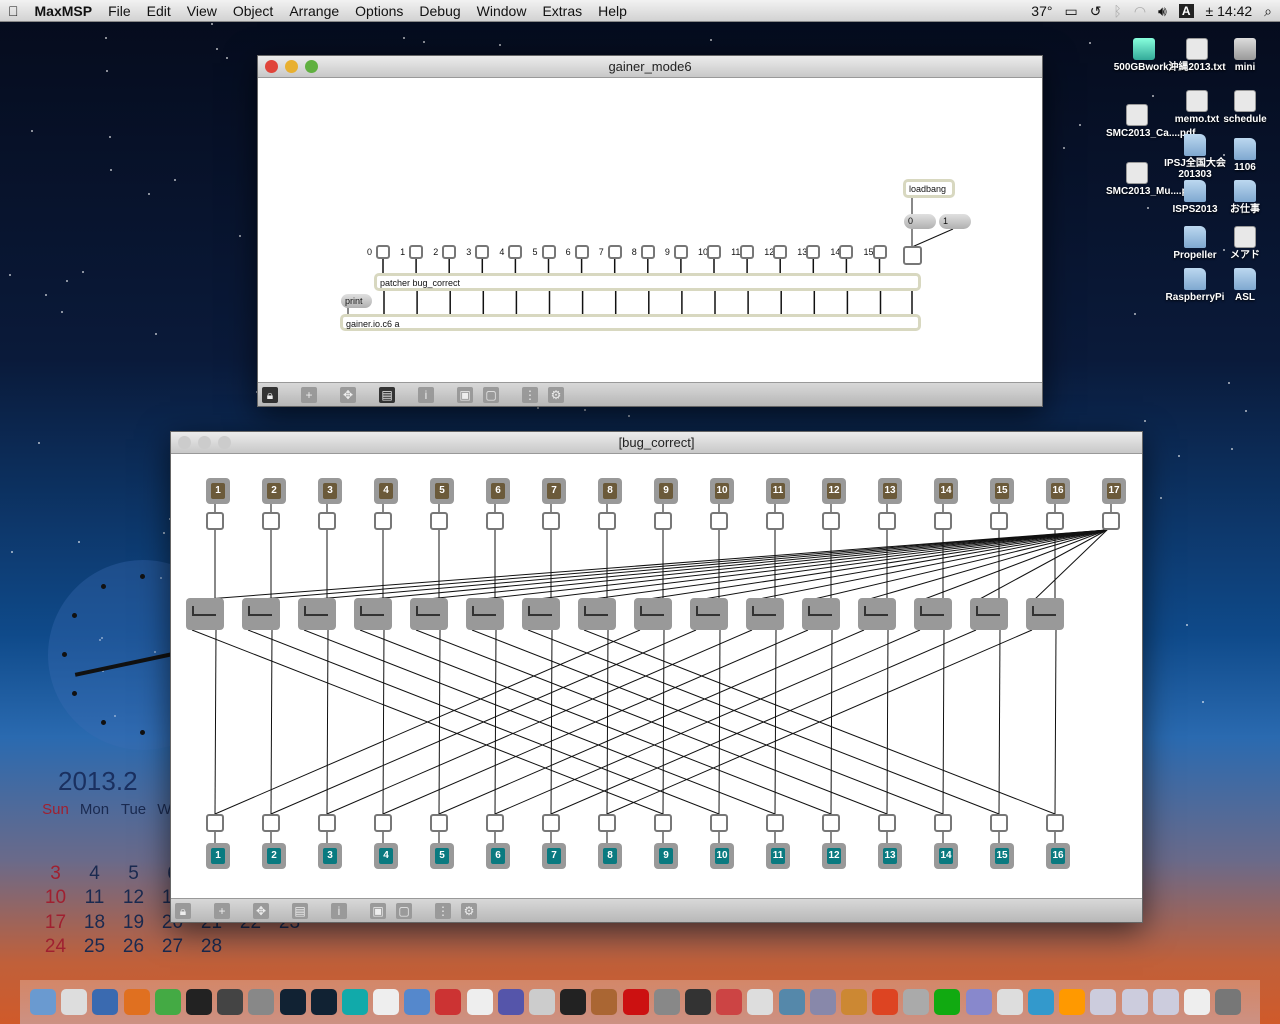 The image size is (1280, 1024). I want to click on inlet-object: 16, so click(1058, 491).